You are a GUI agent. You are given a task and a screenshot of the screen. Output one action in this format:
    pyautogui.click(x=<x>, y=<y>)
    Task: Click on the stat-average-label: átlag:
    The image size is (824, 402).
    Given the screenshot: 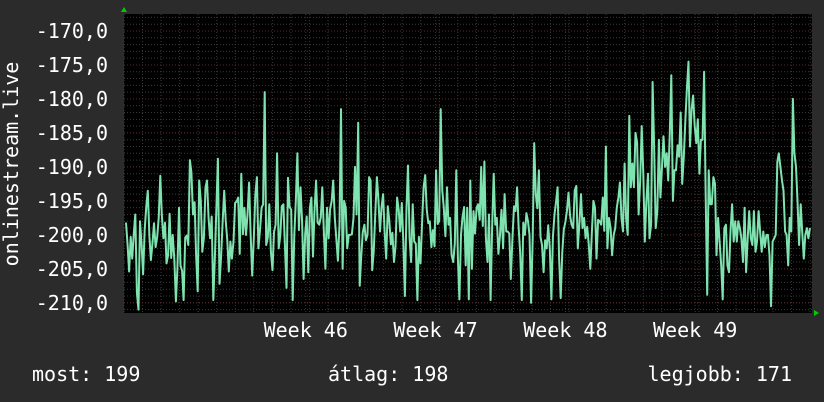 What is the action you would take?
    pyautogui.click(x=364, y=374)
    